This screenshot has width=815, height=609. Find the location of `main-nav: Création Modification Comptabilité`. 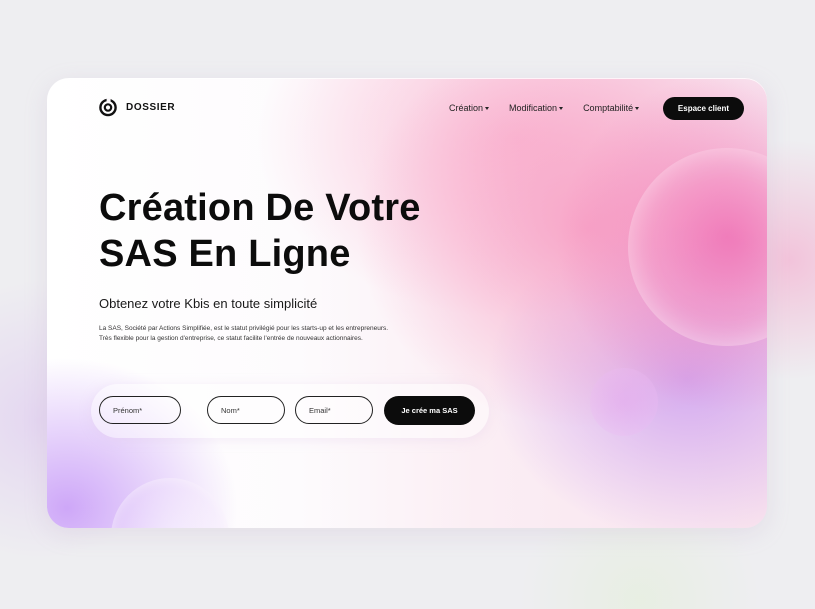

main-nav: Création Modification Comptabilité is located at coordinates (554, 108).